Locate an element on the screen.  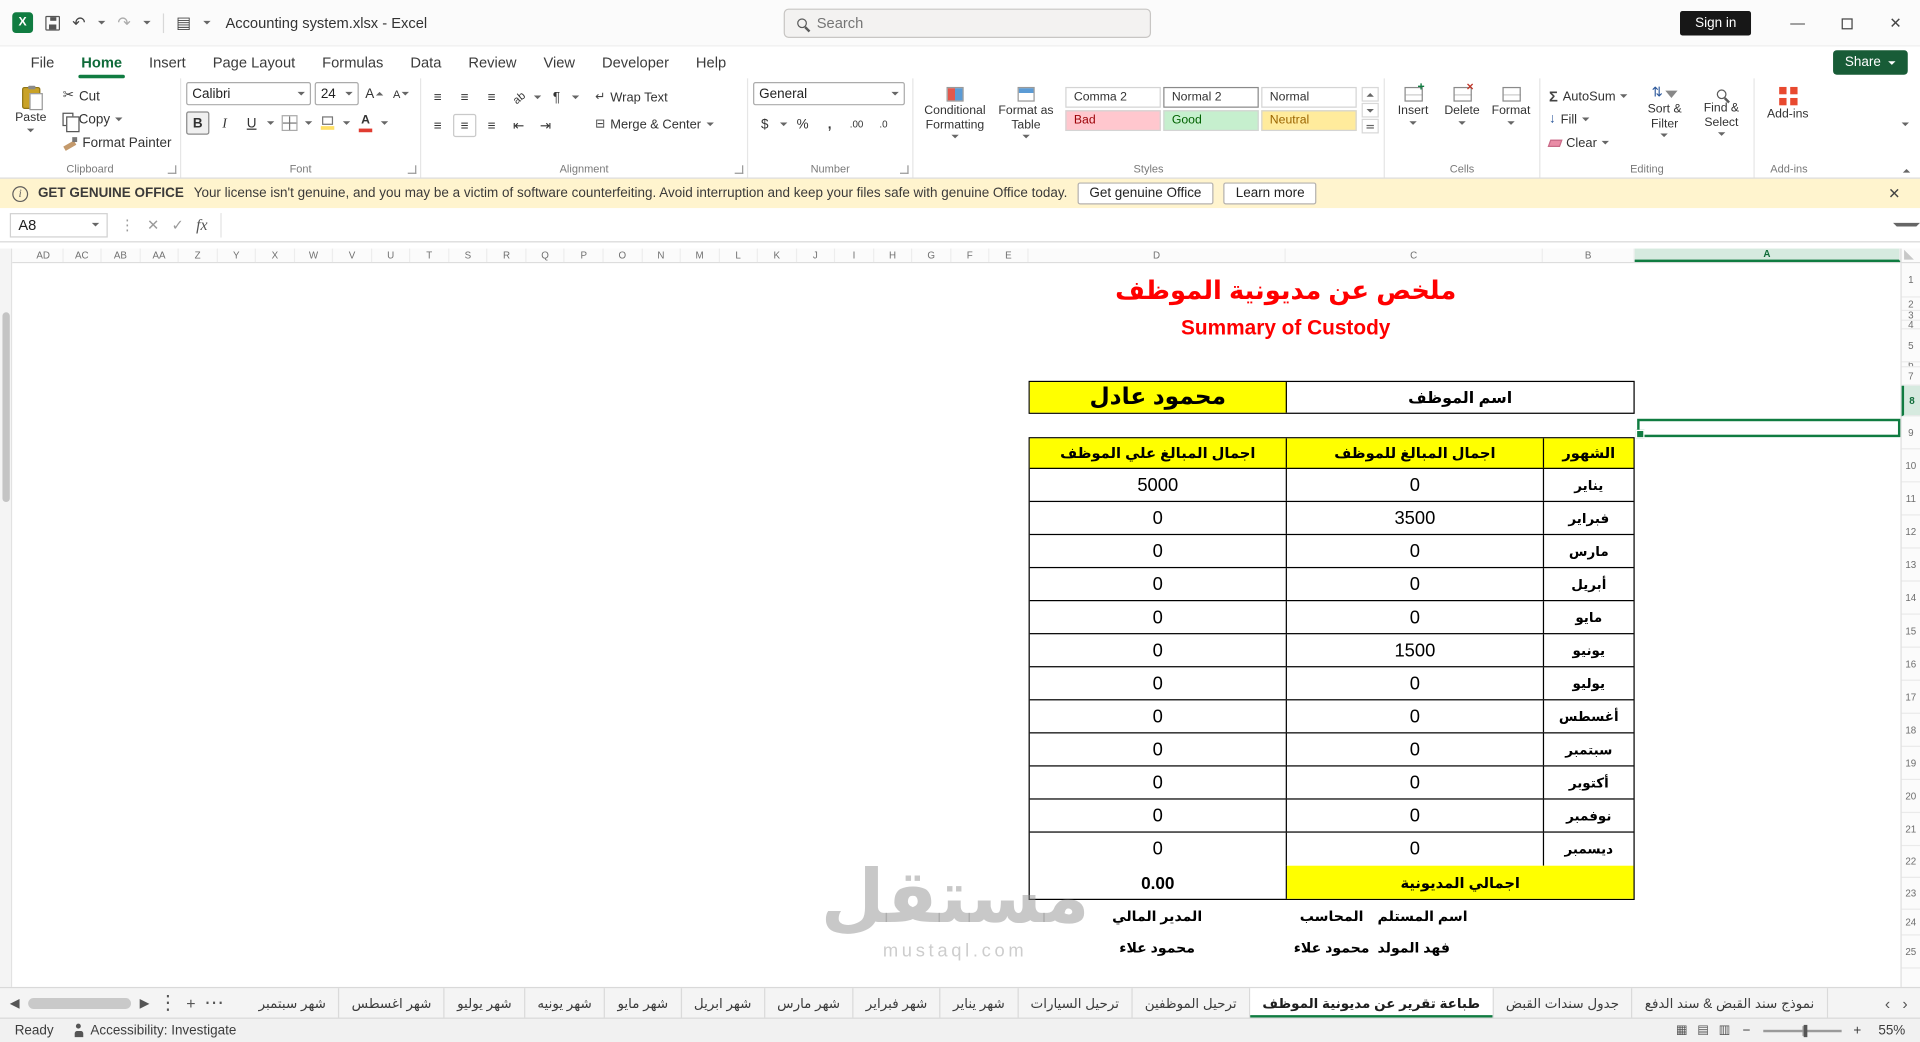
ribbon-tab: Review is located at coordinates (492, 63).